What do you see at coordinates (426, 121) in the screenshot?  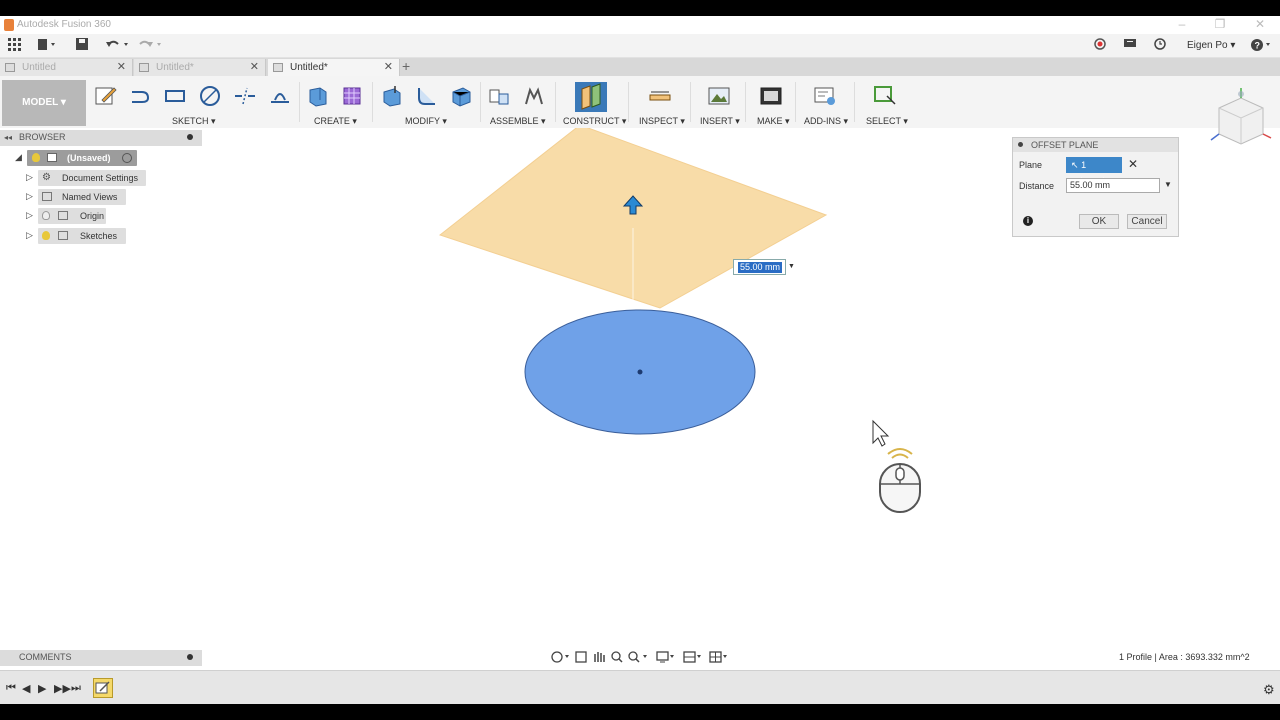 I see `modify-menu: MODIFY ▾` at bounding box center [426, 121].